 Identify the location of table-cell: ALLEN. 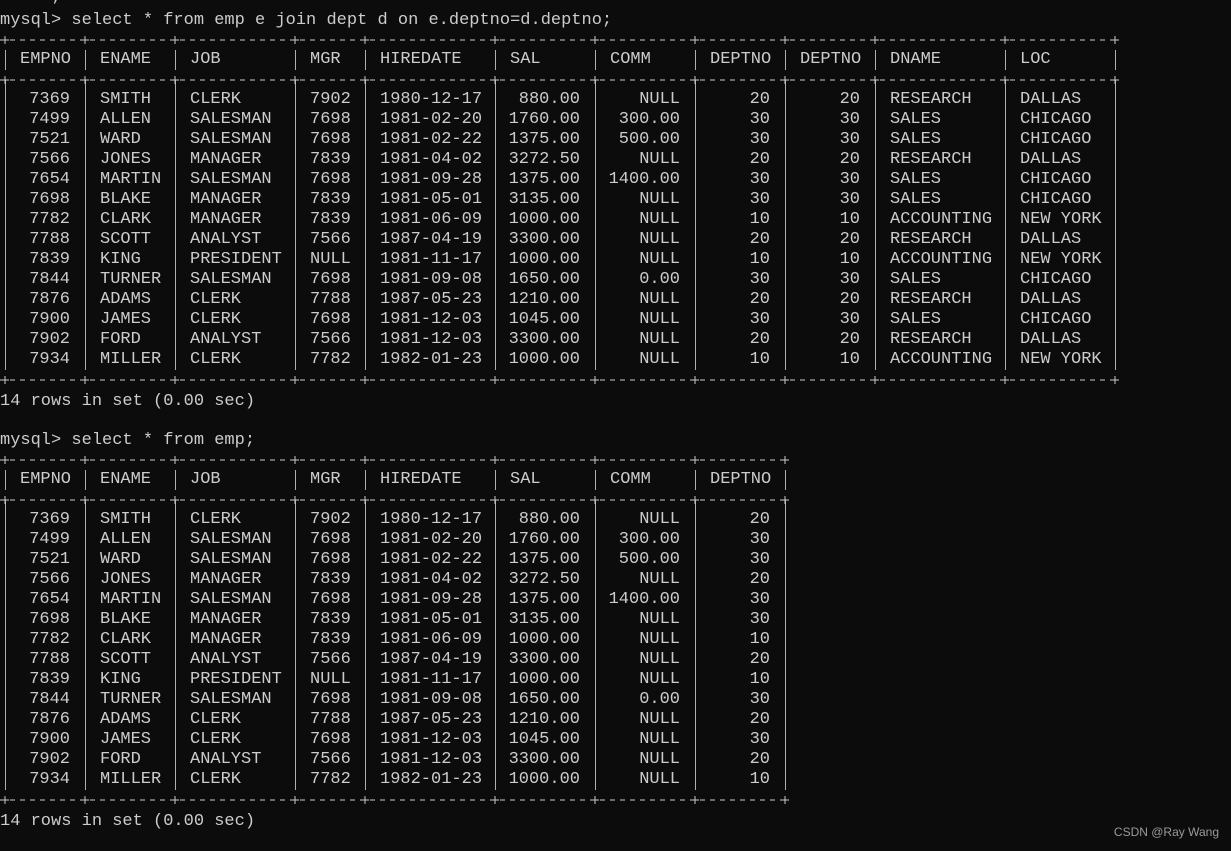
(126, 539).